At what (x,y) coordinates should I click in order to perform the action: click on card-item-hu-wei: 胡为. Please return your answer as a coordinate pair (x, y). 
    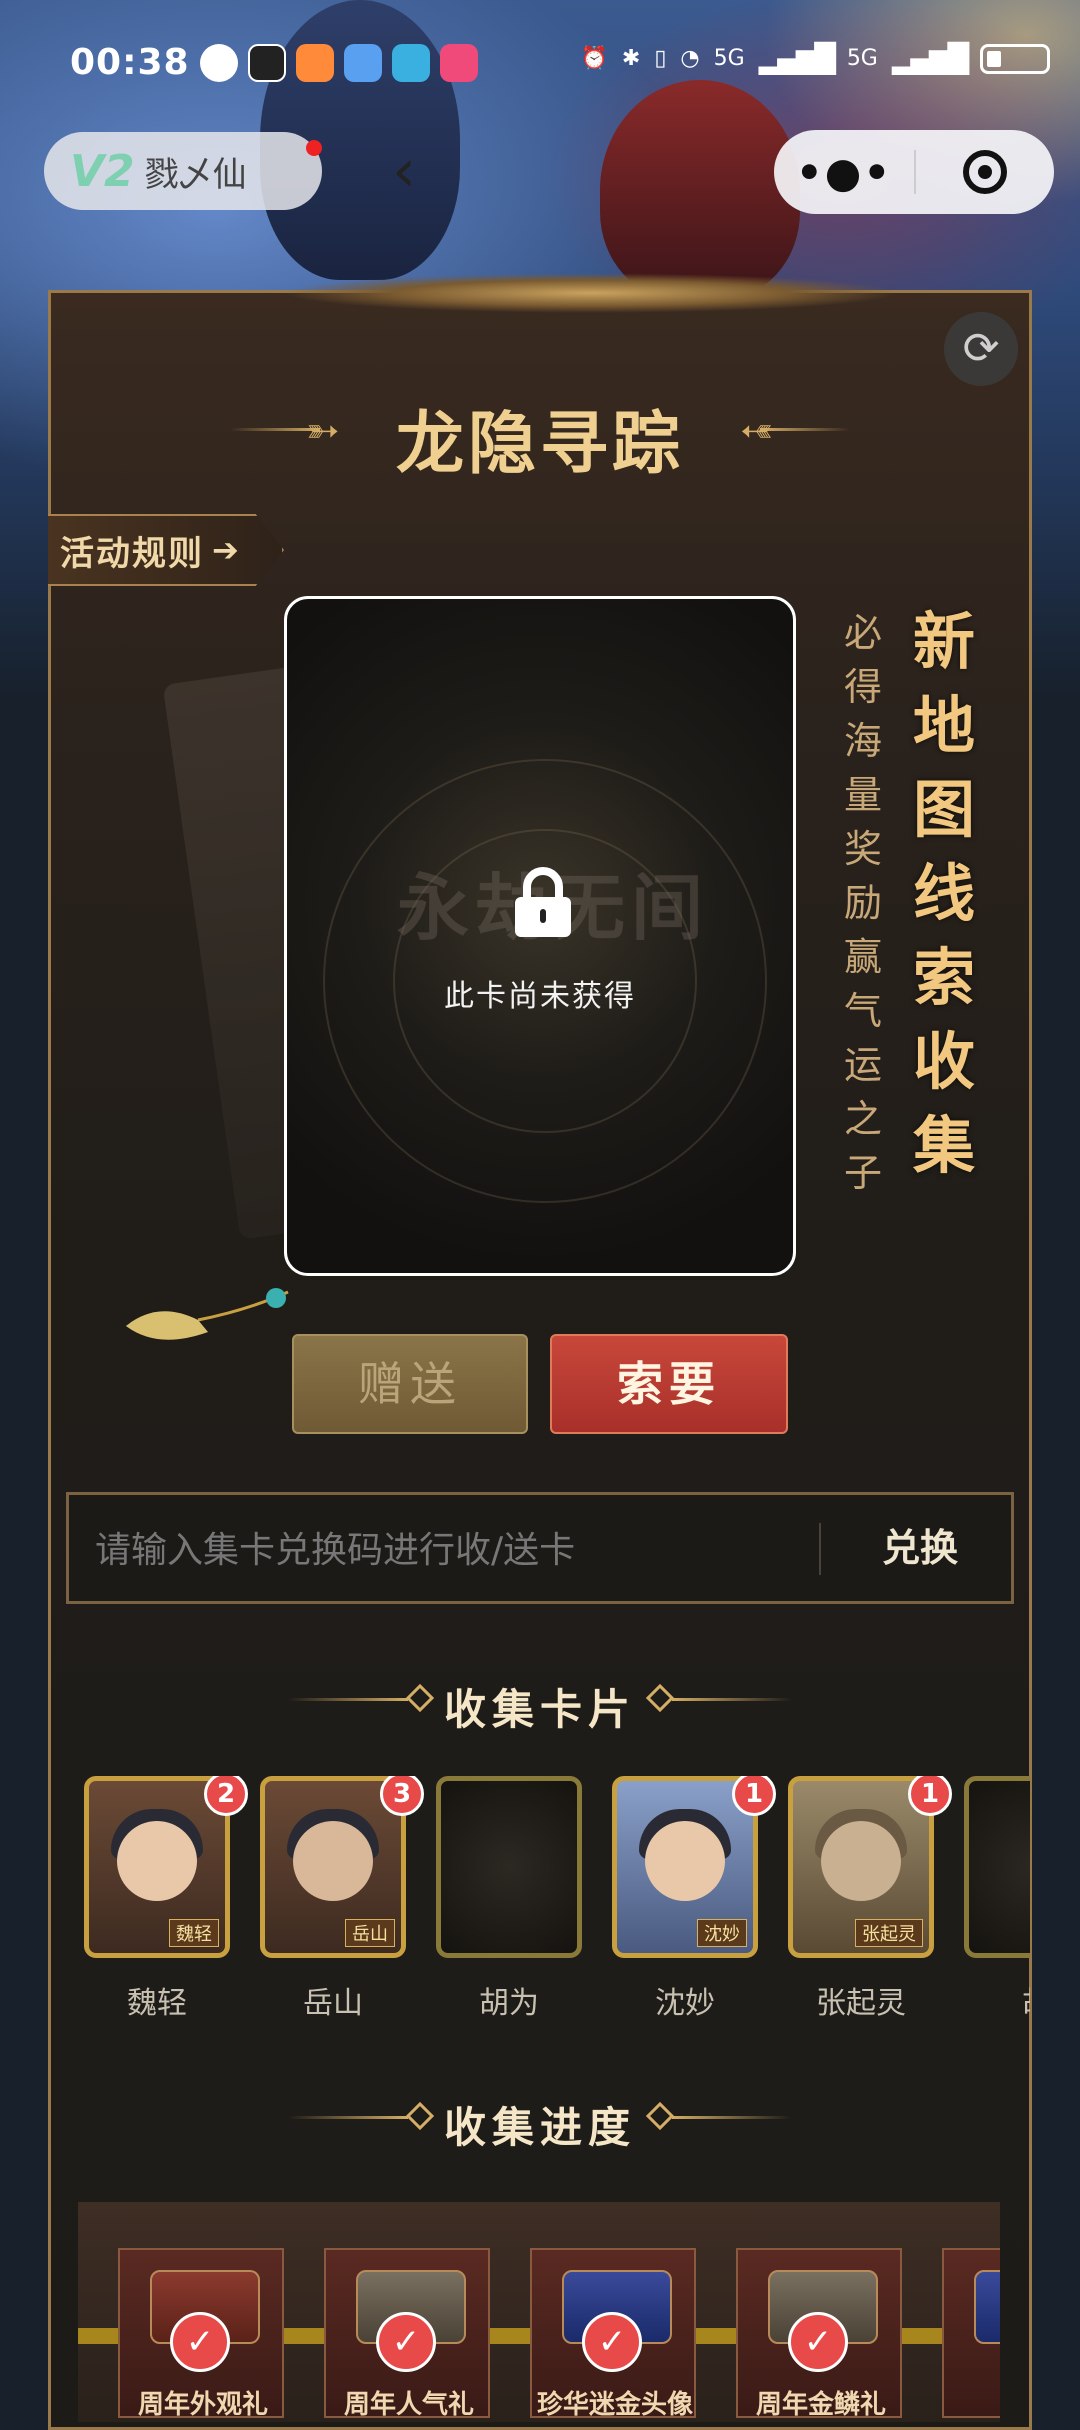
    Looking at the image, I should click on (511, 1899).